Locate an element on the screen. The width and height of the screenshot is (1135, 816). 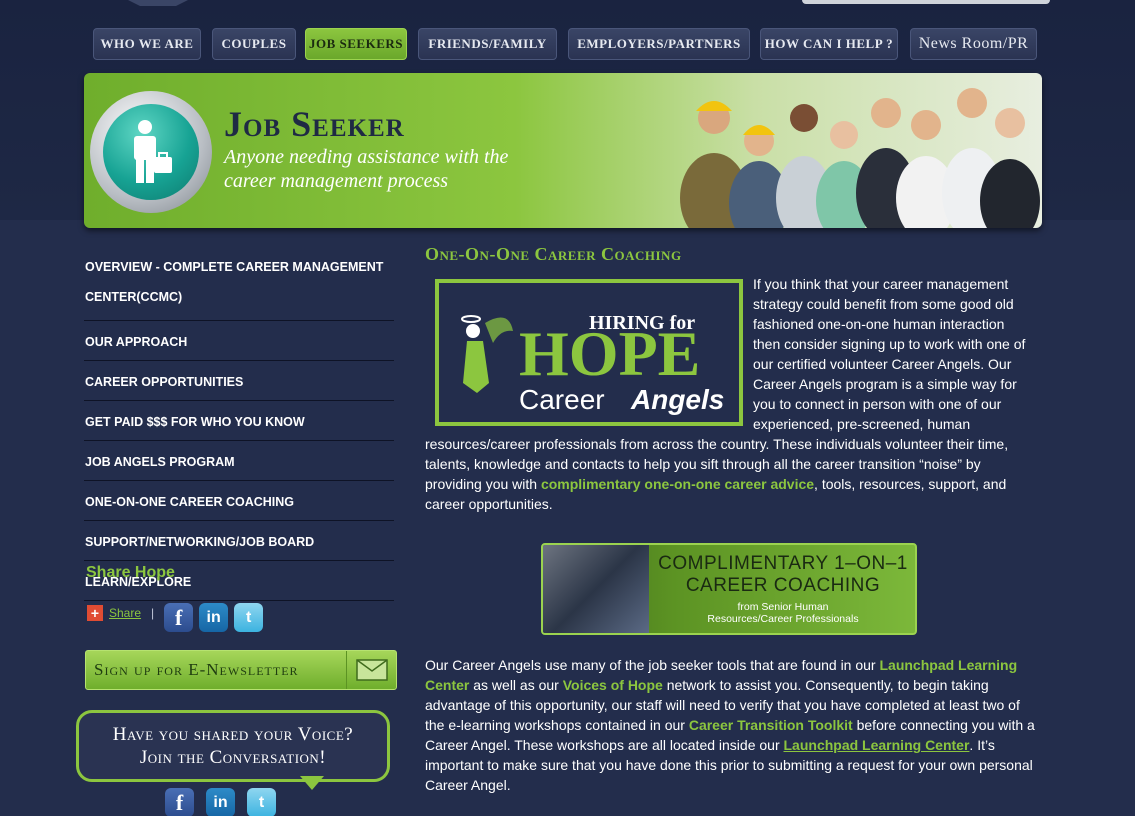
sidebar-item-support-networking: SUPPORT/NETWORKING/JOB BOARD is located at coordinates (239, 541).